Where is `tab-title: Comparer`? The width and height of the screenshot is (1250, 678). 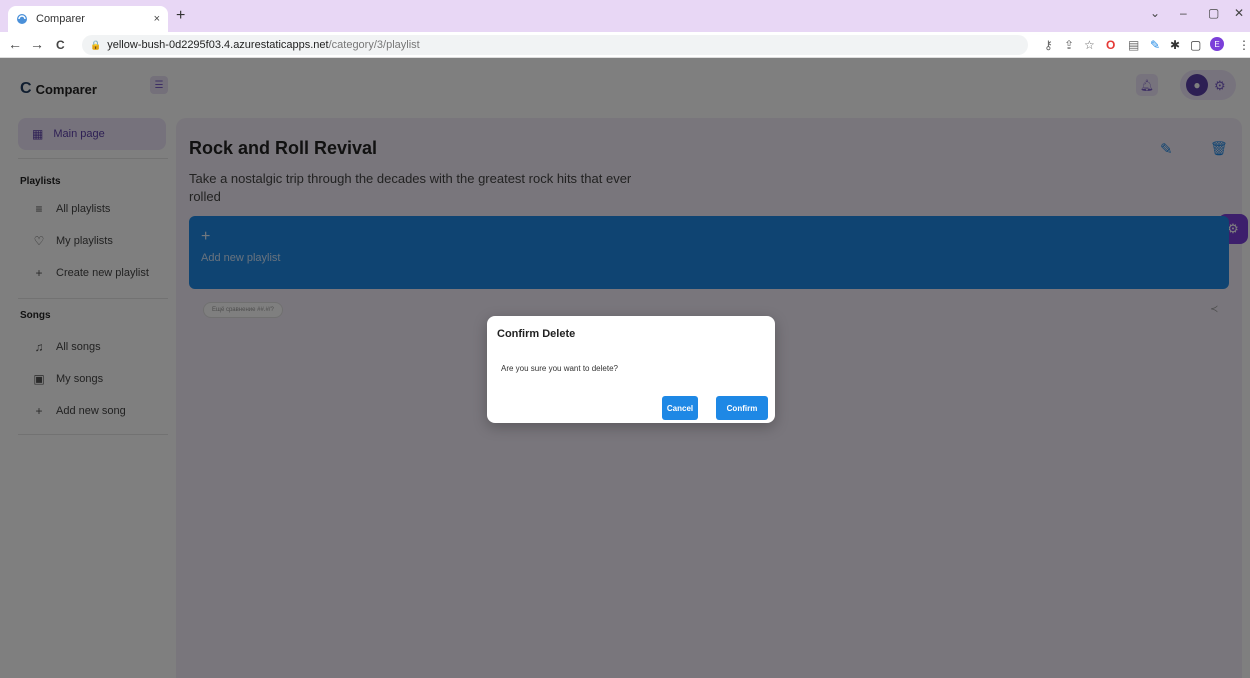
tab-title: Comparer is located at coordinates (60, 19).